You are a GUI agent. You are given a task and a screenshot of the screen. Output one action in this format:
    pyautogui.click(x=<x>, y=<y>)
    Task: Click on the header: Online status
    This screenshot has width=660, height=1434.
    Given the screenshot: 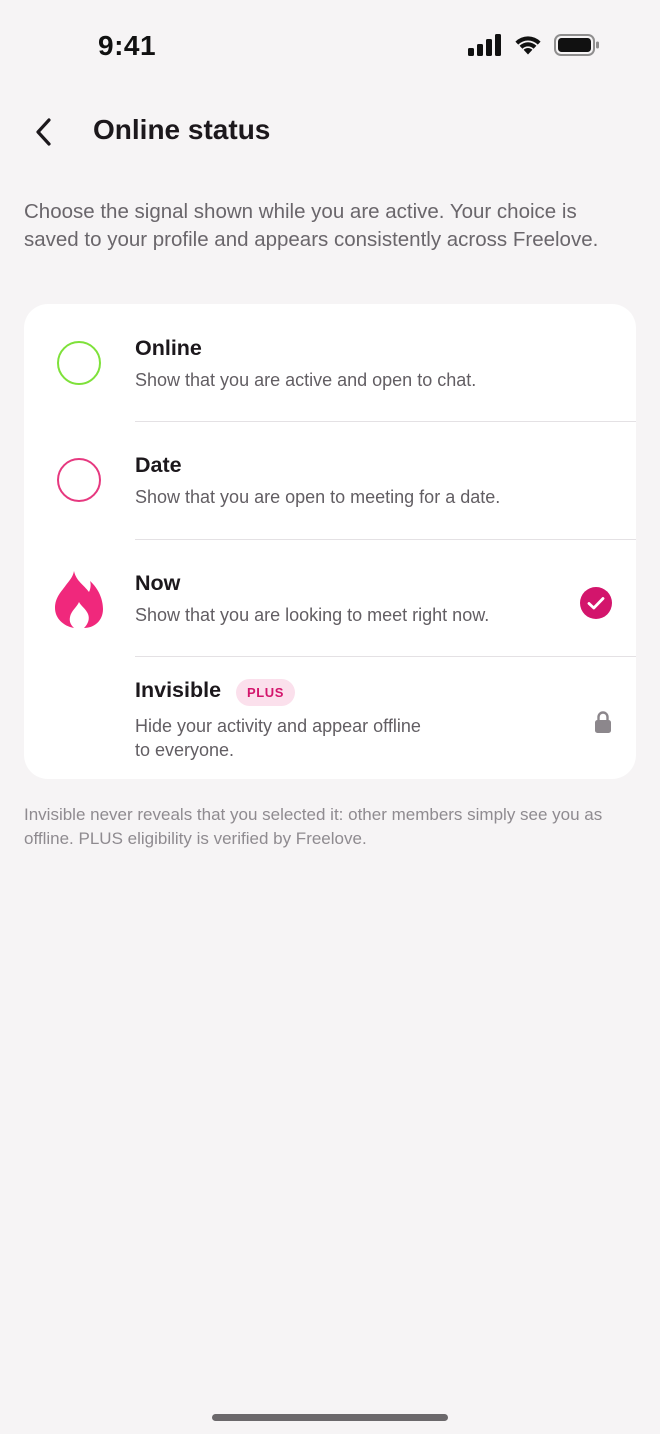 What is the action you would take?
    pyautogui.click(x=330, y=132)
    